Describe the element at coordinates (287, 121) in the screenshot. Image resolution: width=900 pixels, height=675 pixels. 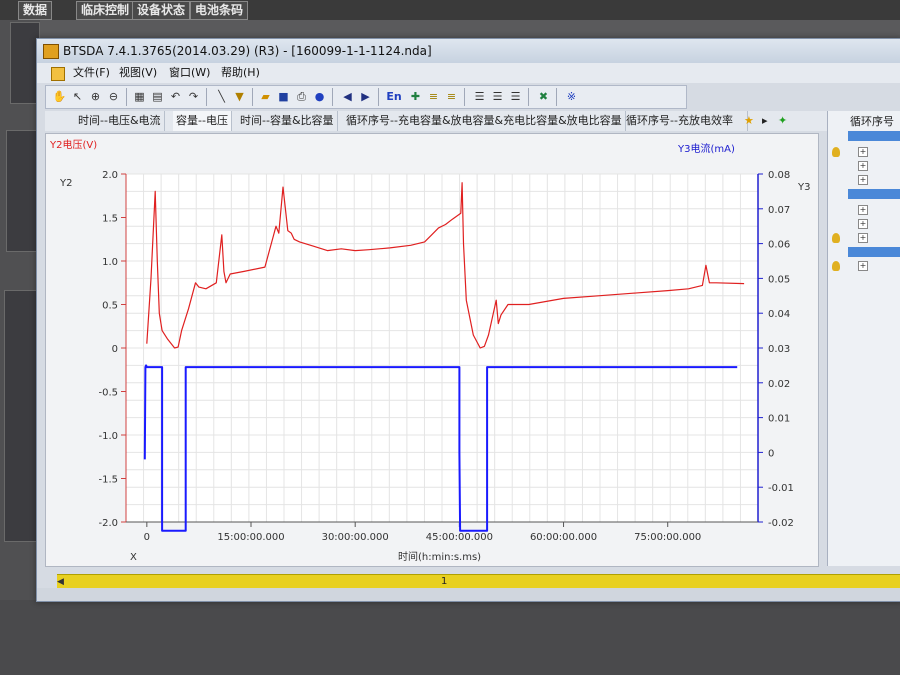
I see `tab-time-capacity: 时间--容量&比容量` at that location.